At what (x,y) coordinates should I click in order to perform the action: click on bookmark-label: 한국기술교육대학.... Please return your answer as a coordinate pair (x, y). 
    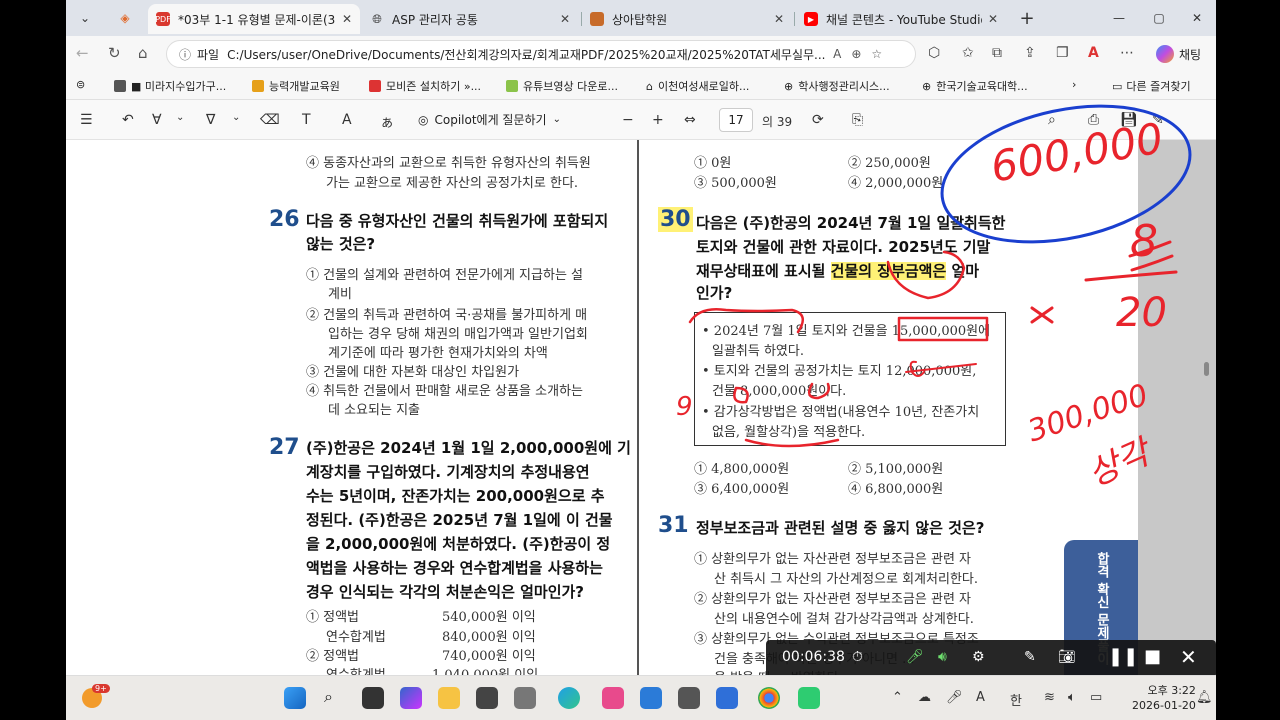
    Looking at the image, I should click on (982, 86).